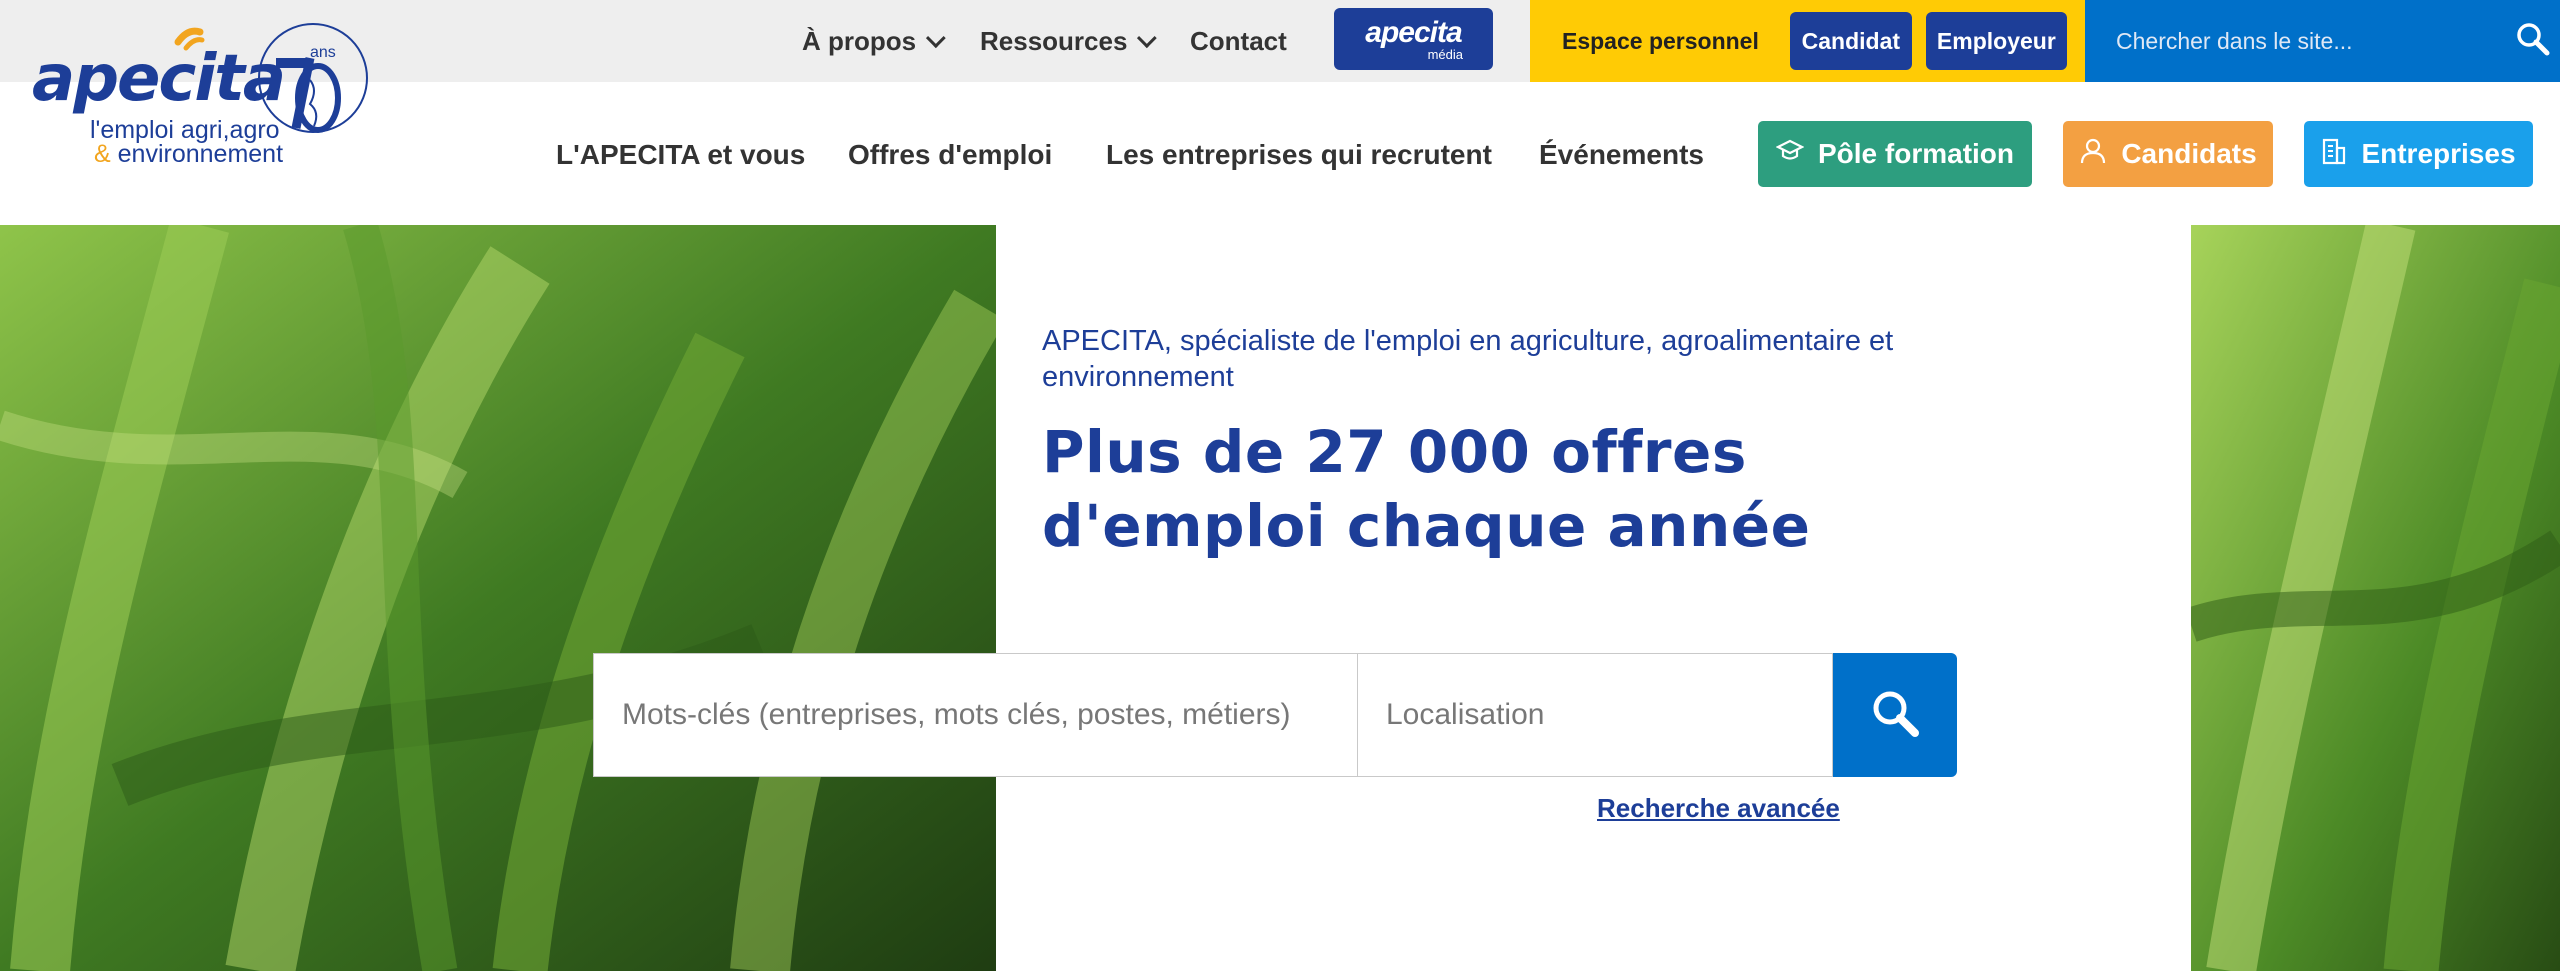  What do you see at coordinates (159, 79) in the screenshot?
I see `logo-brand: apecita` at bounding box center [159, 79].